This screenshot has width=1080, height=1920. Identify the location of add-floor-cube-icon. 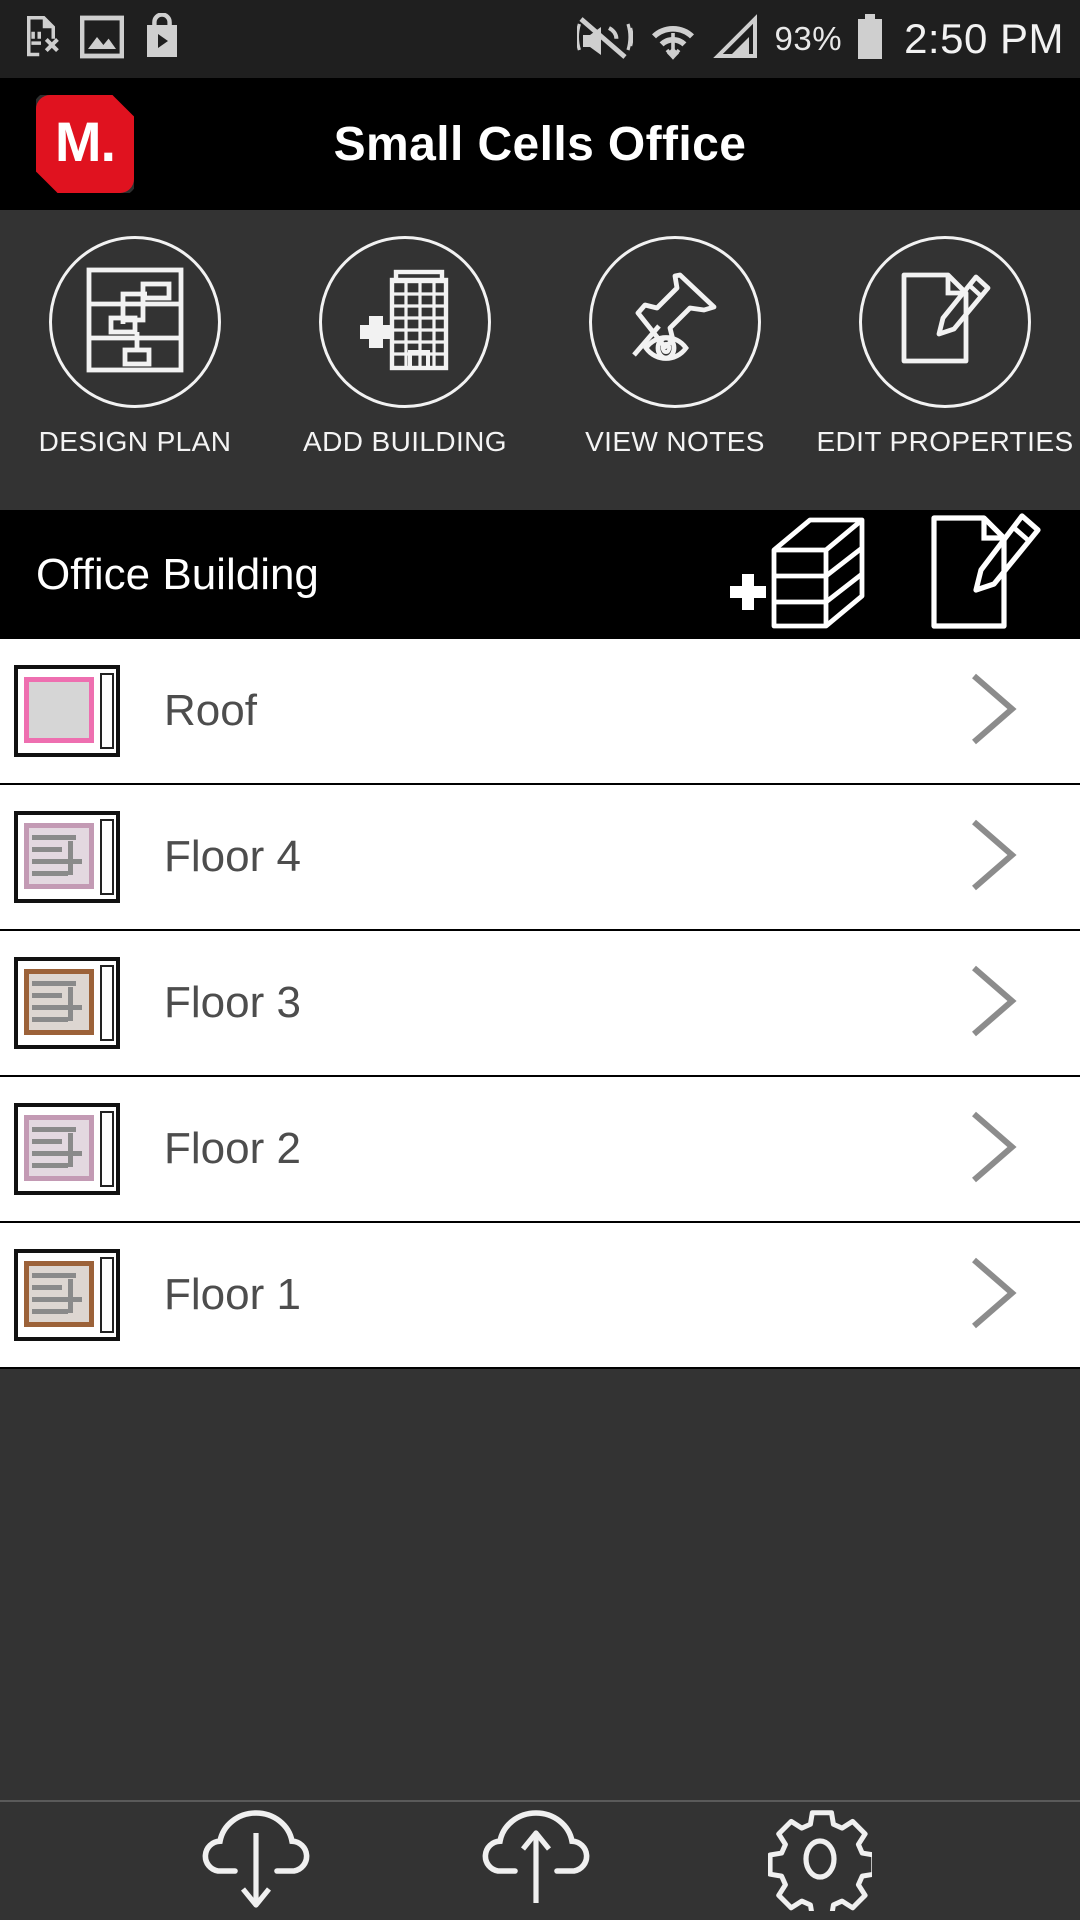
(807, 574).